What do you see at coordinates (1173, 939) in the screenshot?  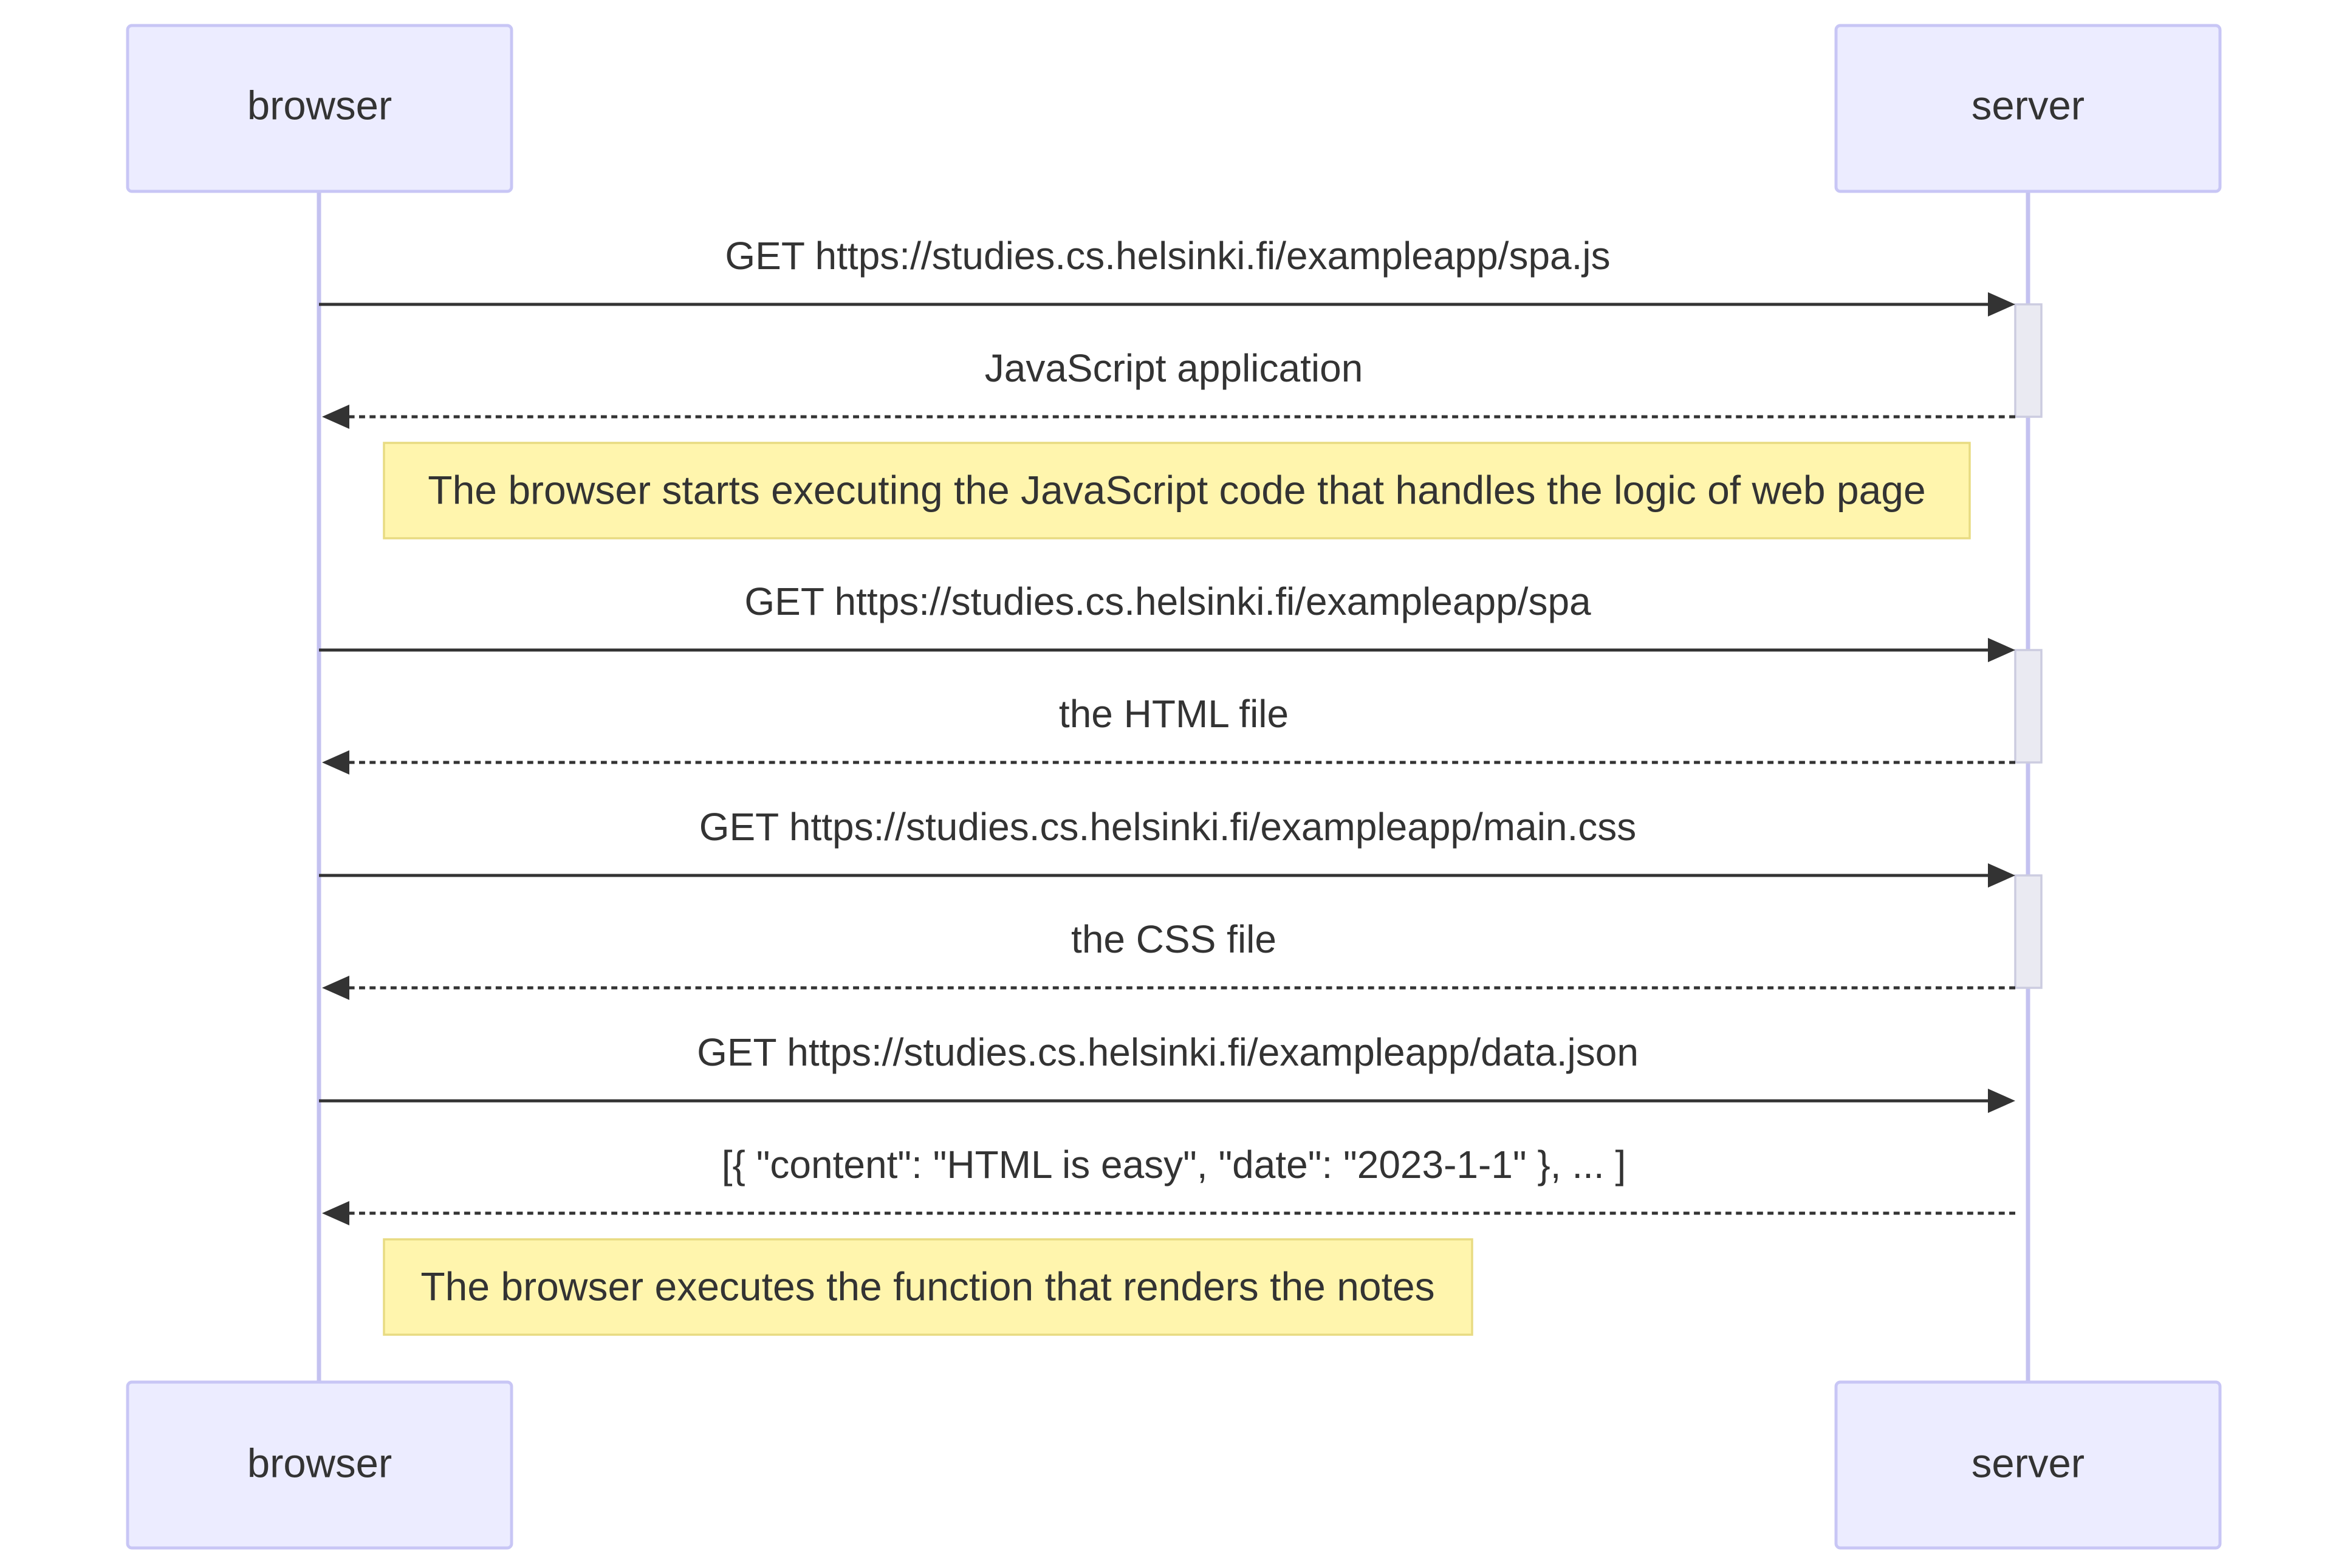 I see `message-label: the CSS file` at bounding box center [1173, 939].